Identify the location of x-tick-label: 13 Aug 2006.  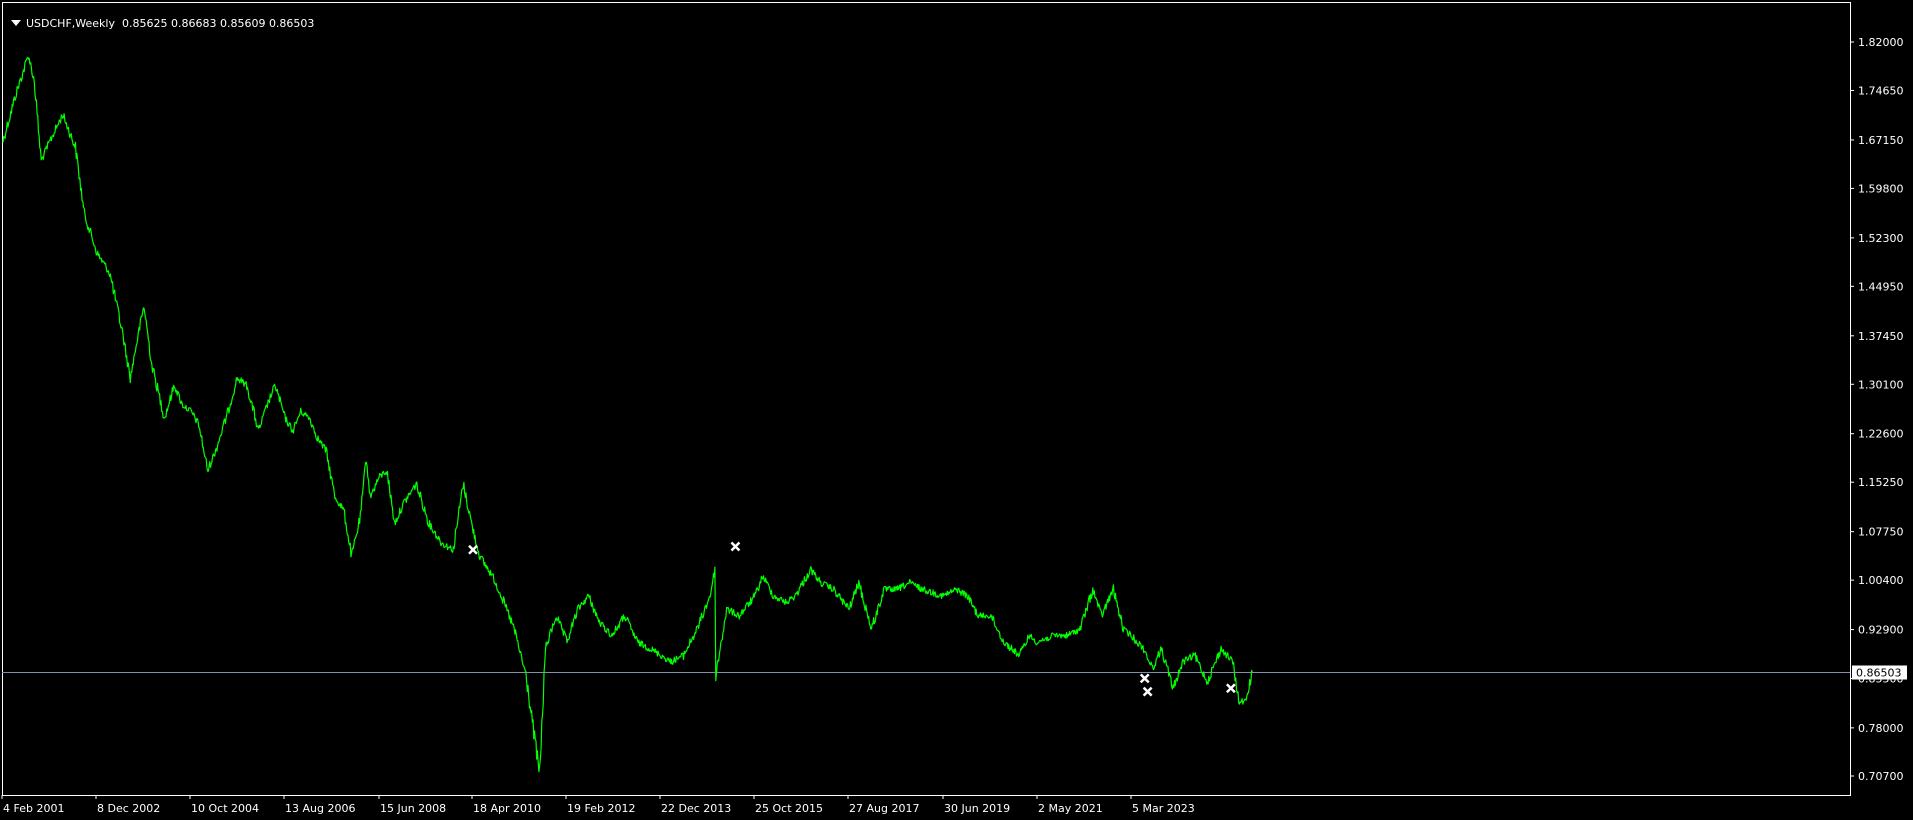
(320, 808).